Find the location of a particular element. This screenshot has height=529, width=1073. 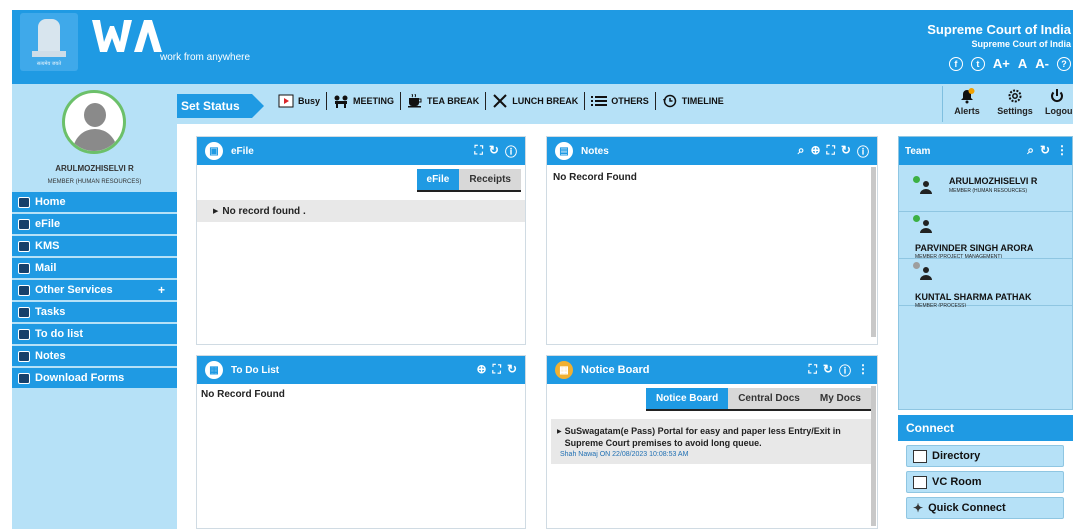

status-lunch-break-button: LUNCH BREAK is located at coordinates (535, 101).